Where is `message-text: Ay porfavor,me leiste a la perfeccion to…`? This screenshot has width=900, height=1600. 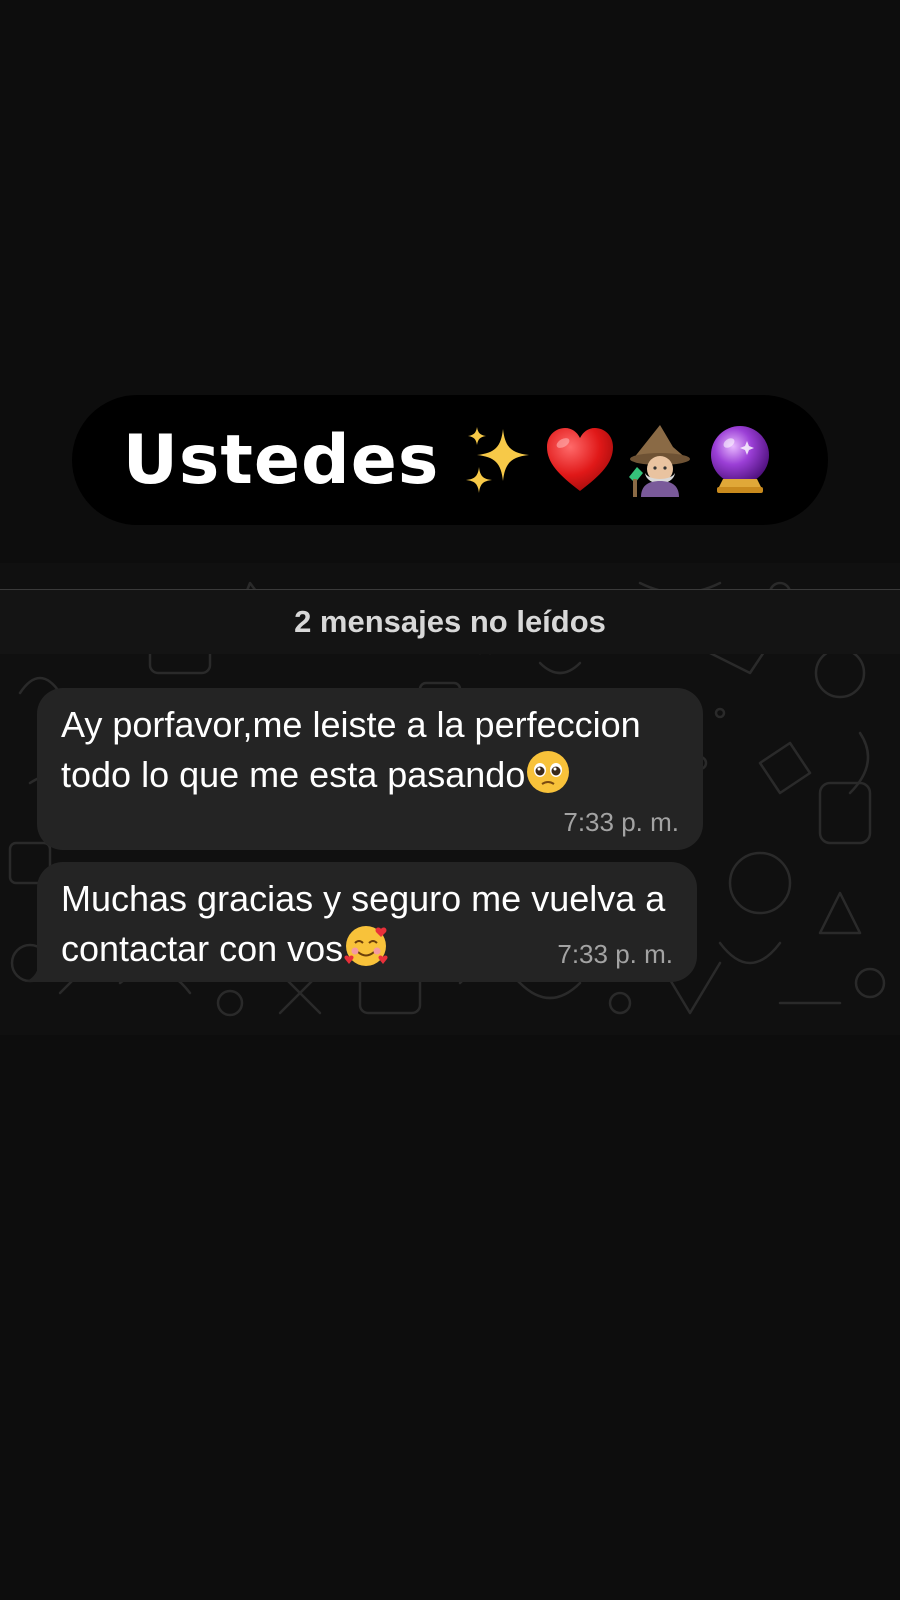 message-text: Ay porfavor,me leiste a la perfeccion to… is located at coordinates (351, 749).